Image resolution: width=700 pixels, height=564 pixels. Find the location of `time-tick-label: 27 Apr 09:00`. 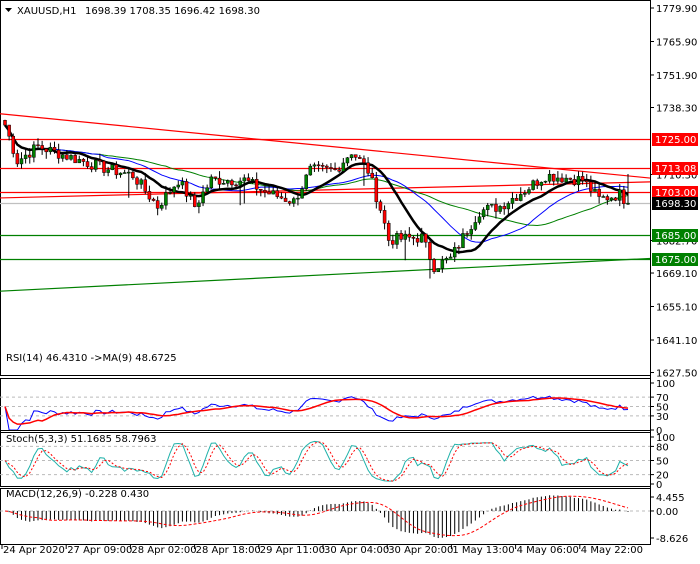

time-tick-label: 27 Apr 09:00 is located at coordinates (99, 550).